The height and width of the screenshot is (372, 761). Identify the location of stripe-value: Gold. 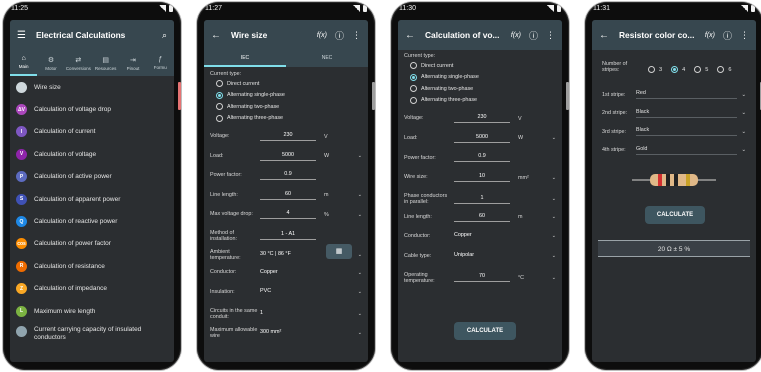
(687, 150).